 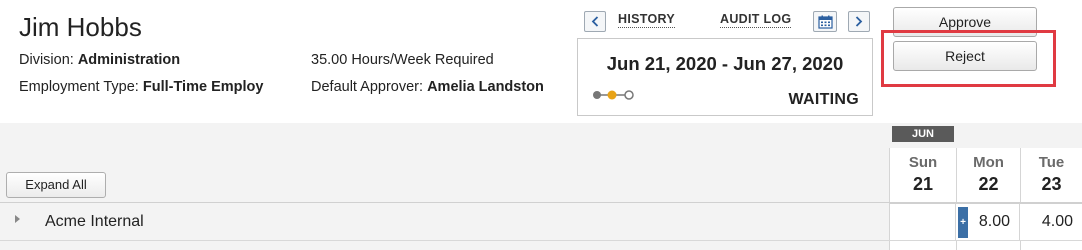 I want to click on audit-log-link: AUDIT LOG, so click(x=756, y=20).